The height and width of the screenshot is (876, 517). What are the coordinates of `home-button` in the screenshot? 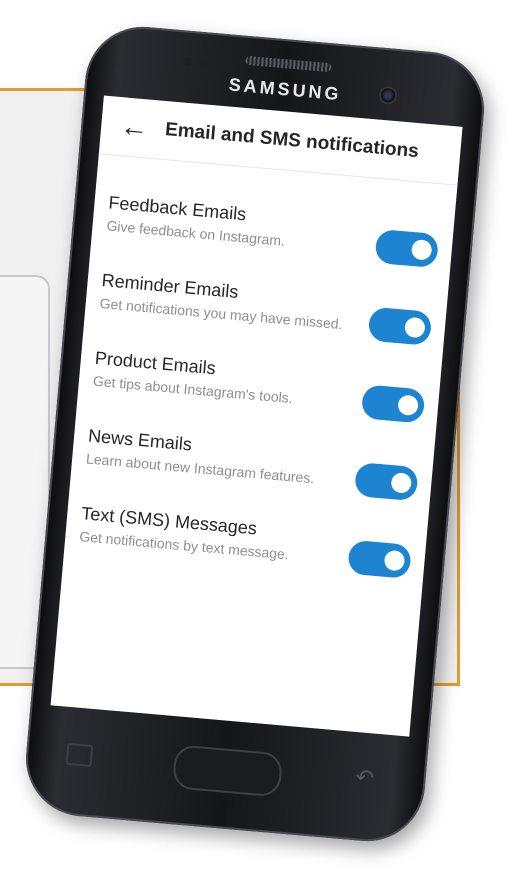 It's located at (227, 771).